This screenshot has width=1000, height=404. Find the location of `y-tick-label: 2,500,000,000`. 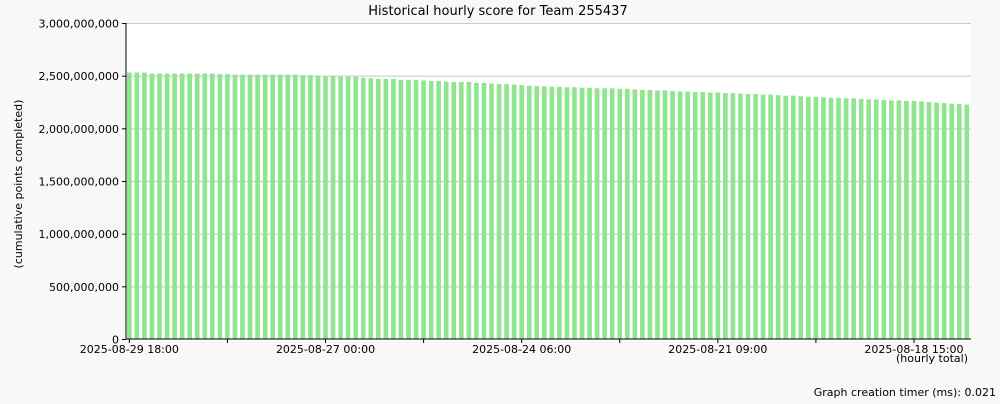

y-tick-label: 2,500,000,000 is located at coordinates (79, 76).